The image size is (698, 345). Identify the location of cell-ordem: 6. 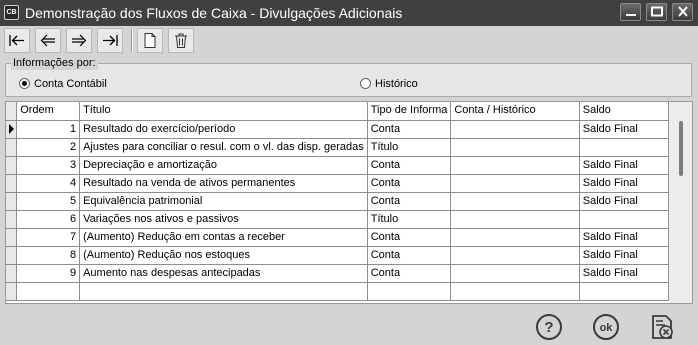
(48, 219).